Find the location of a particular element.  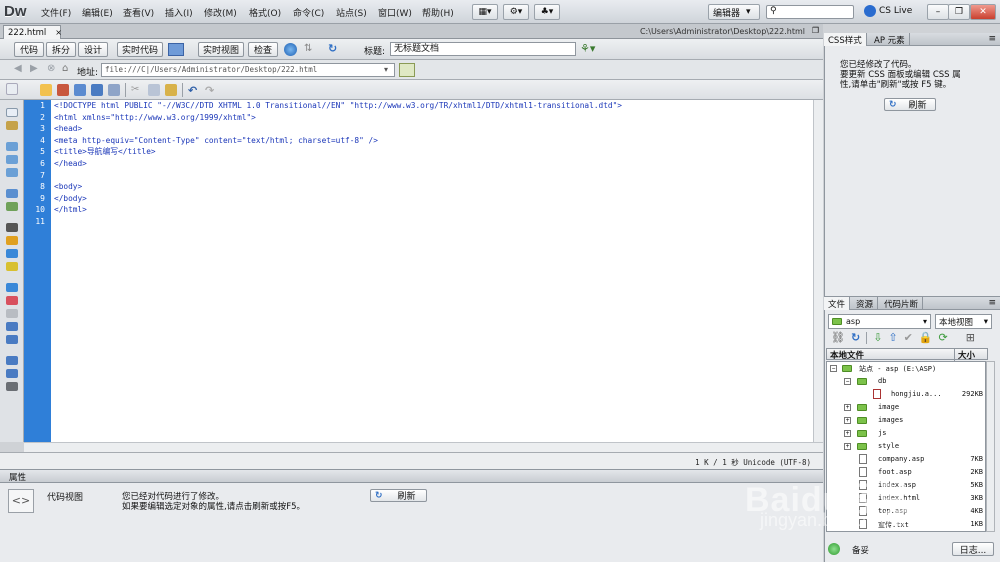

css-refresh-button: ↻ 刷新 is located at coordinates (910, 104).